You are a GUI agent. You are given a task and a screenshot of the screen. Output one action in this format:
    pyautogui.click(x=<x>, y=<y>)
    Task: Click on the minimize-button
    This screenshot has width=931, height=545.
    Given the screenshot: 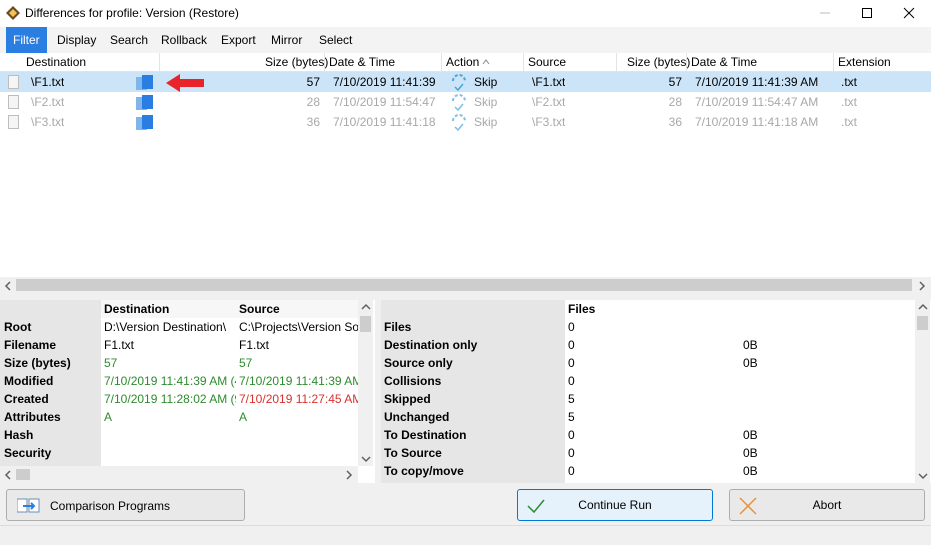 What is the action you would take?
    pyautogui.click(x=825, y=13)
    